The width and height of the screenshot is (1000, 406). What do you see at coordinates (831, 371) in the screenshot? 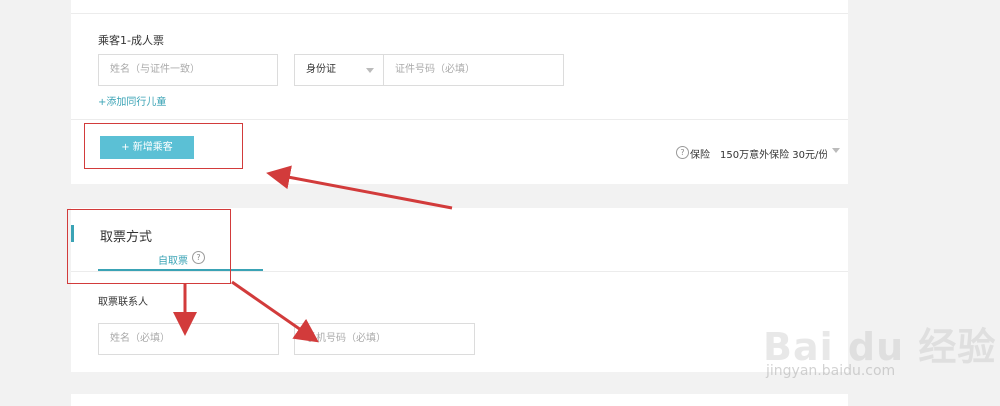
I see `watermark-site: jingyan.baidu.com` at bounding box center [831, 371].